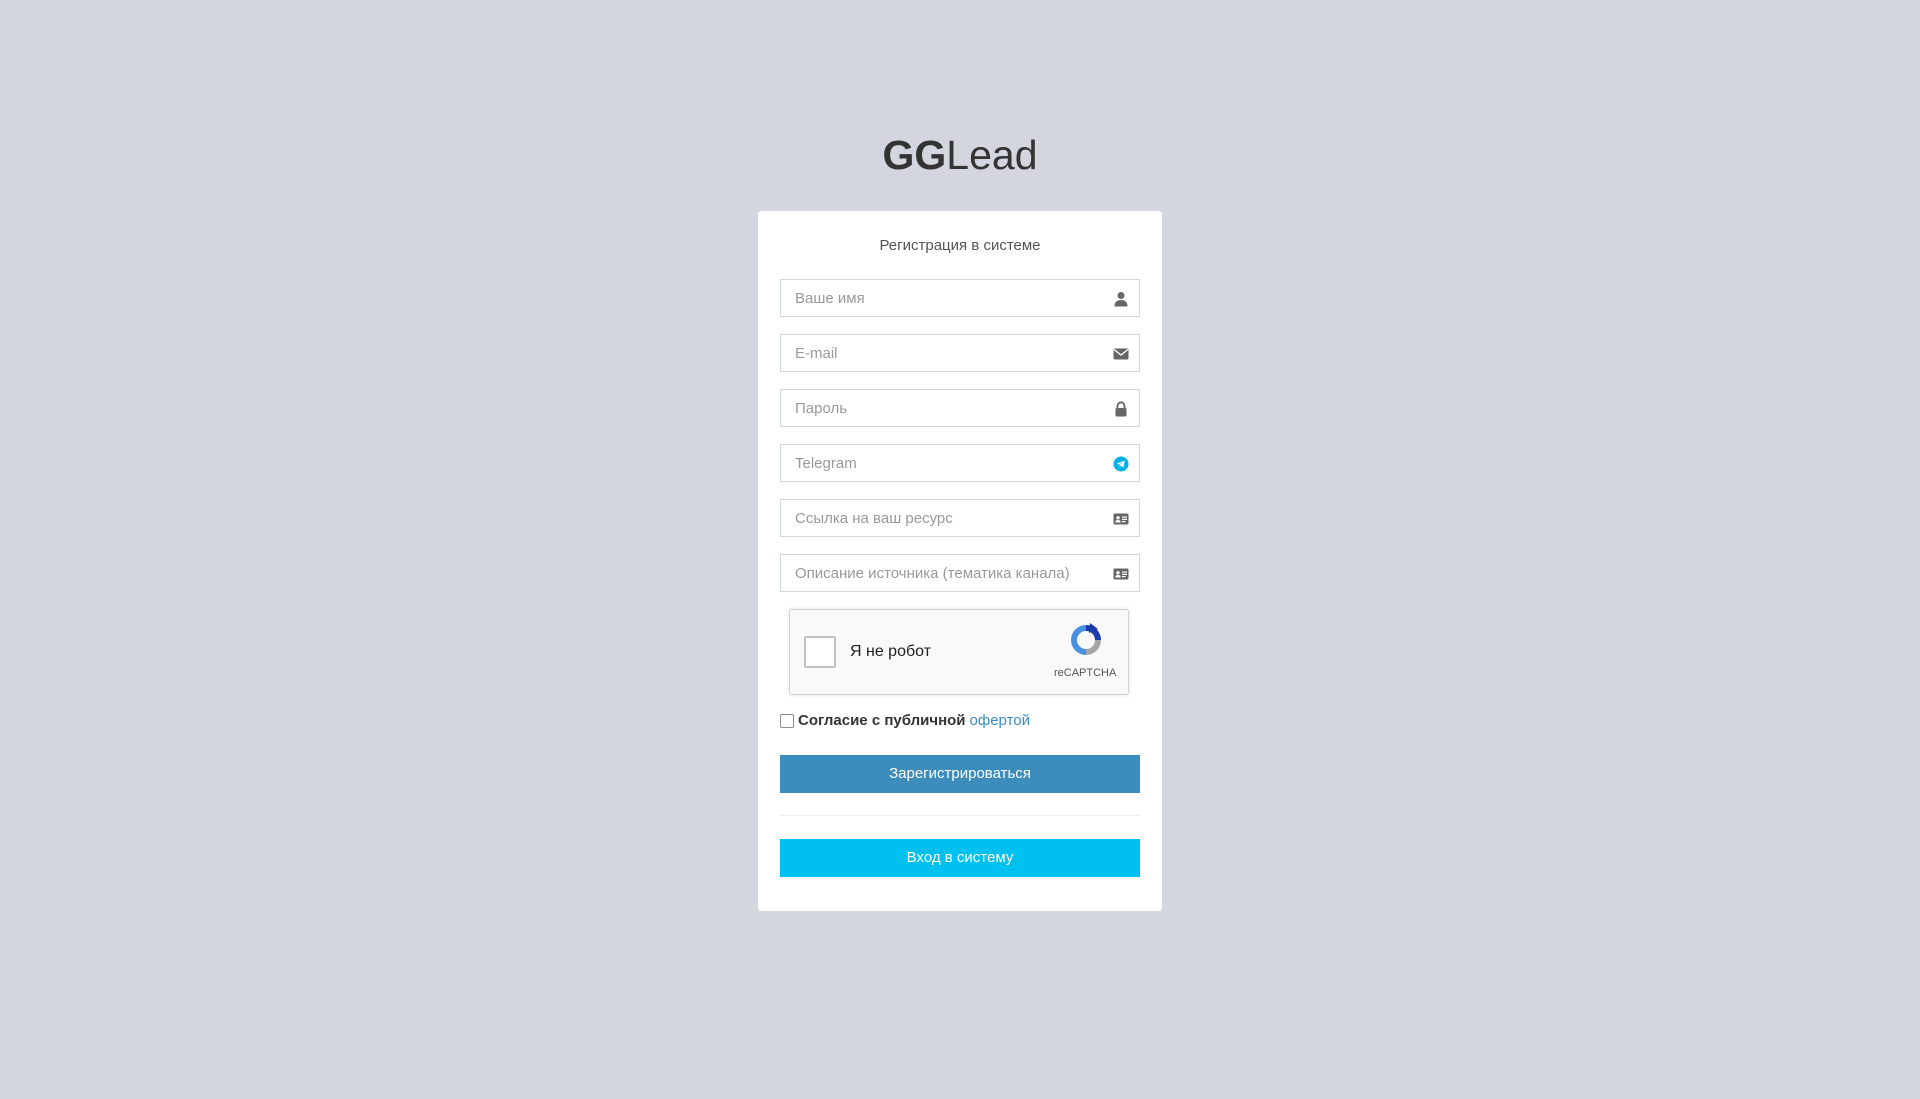 The height and width of the screenshot is (1099, 1920). I want to click on name-field-wrapper, so click(960, 298).